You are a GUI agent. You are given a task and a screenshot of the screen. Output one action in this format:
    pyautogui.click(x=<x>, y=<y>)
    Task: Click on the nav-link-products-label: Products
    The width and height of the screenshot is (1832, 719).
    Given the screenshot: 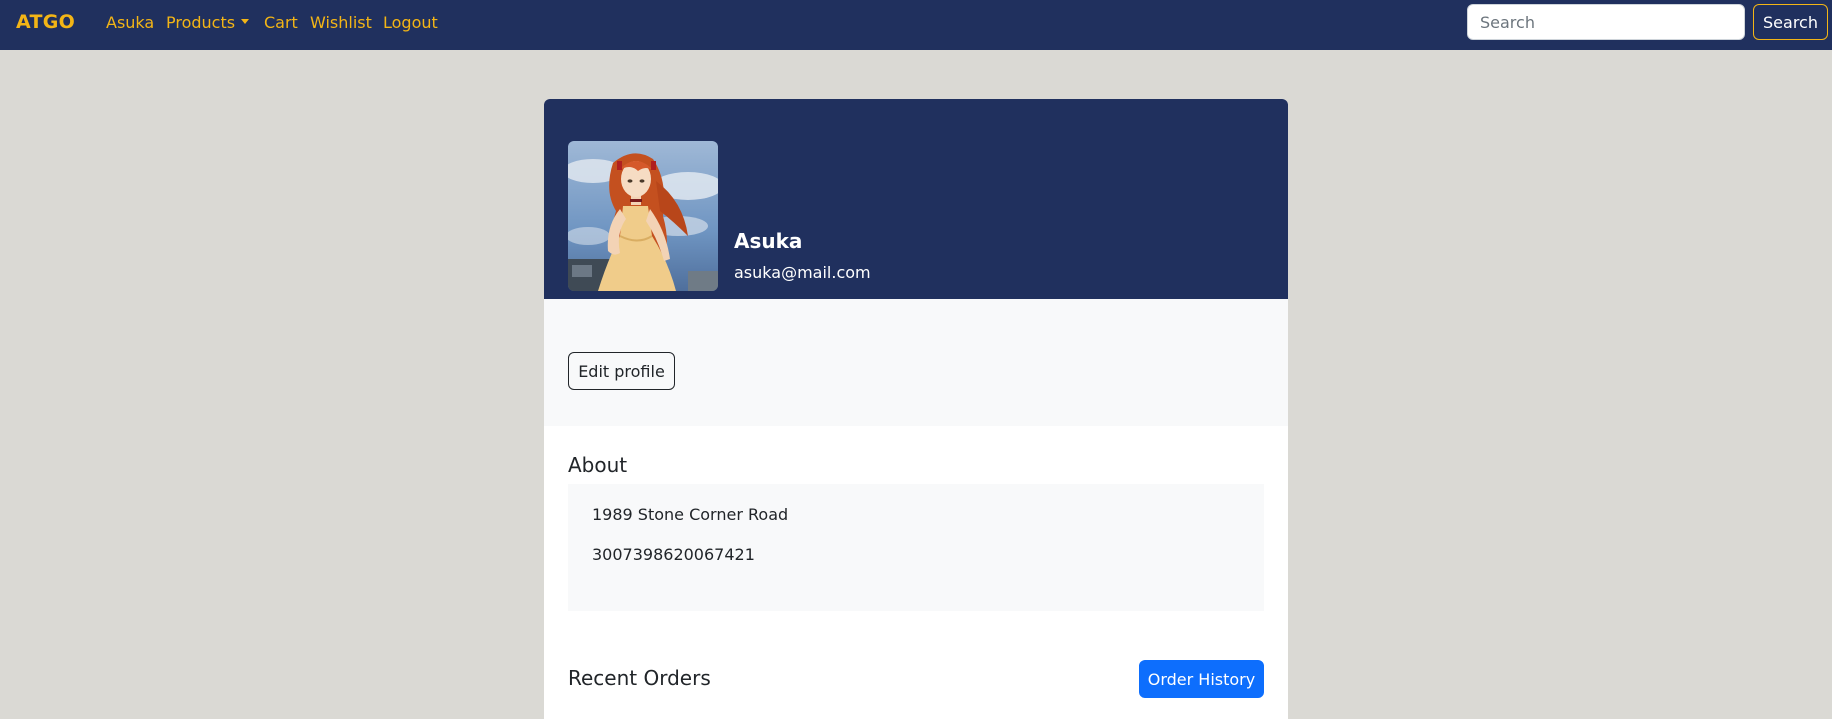 What is the action you would take?
    pyautogui.click(x=201, y=22)
    